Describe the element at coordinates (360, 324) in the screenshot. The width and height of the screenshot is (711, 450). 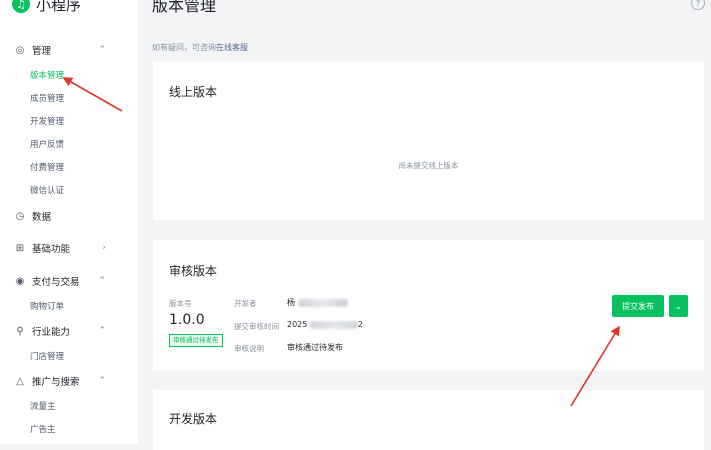
I see `submit-time-end: 2` at that location.